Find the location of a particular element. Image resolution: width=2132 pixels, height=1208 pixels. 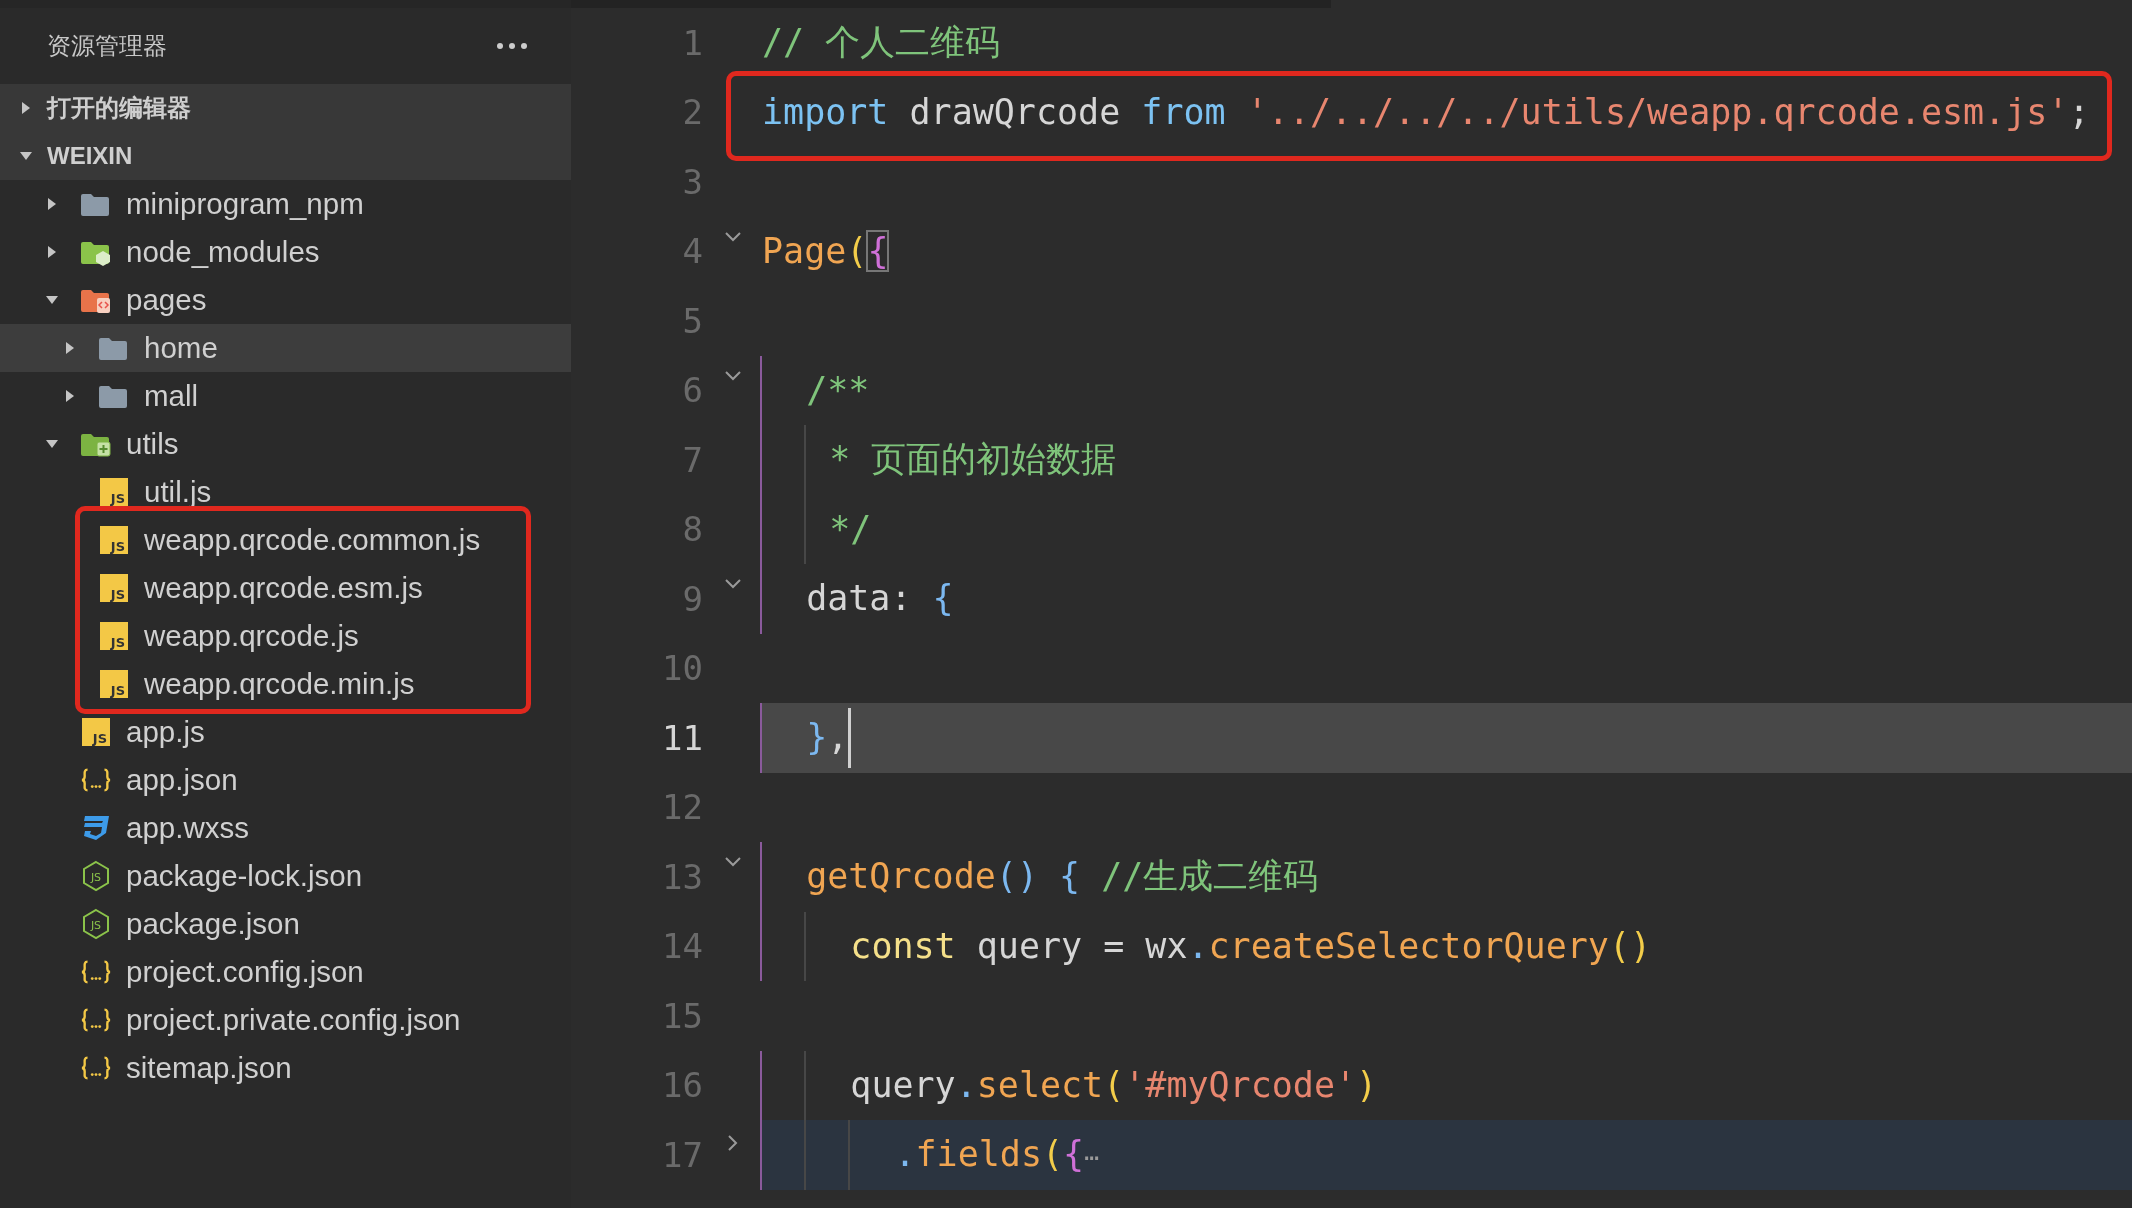

chevron-right-icon is located at coordinates (732, 1143).